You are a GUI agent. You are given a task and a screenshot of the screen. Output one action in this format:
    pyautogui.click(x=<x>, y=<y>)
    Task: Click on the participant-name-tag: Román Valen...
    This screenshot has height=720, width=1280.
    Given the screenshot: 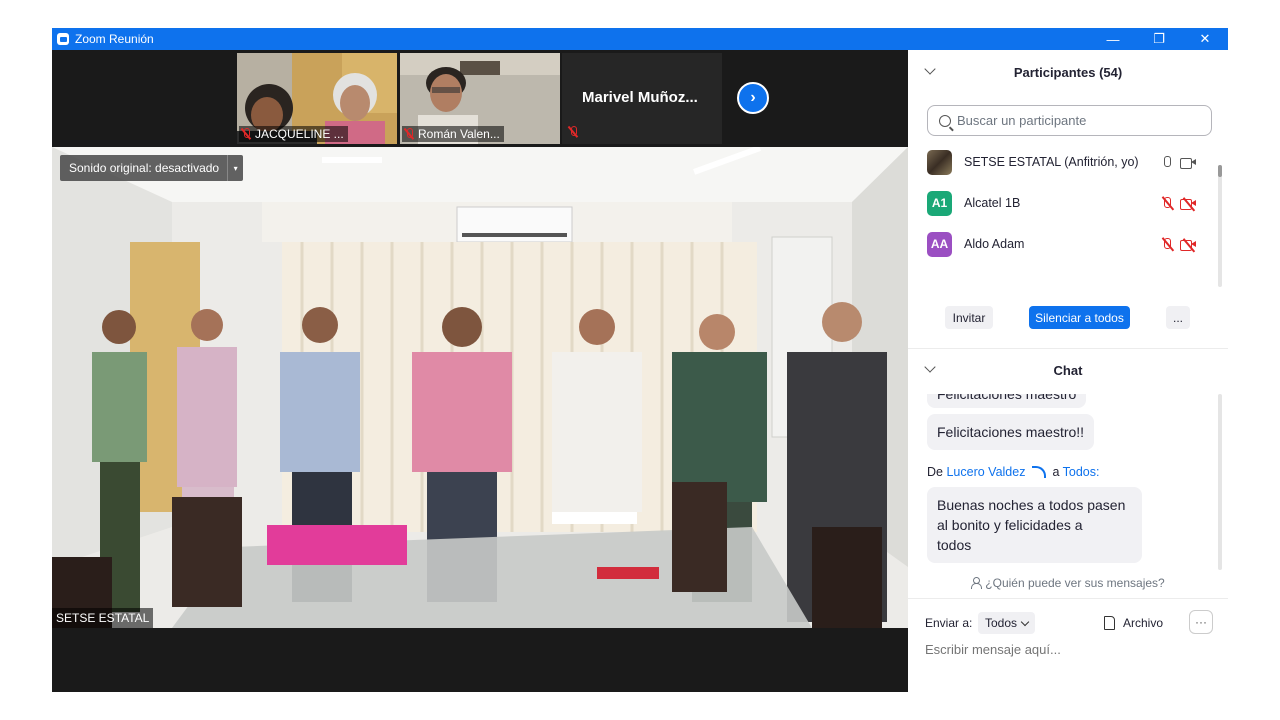 What is the action you would take?
    pyautogui.click(x=453, y=134)
    